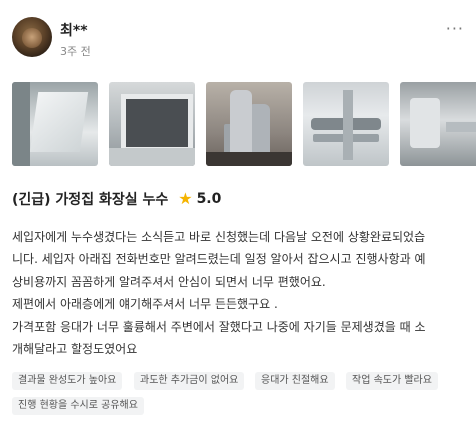 The height and width of the screenshot is (444, 476). What do you see at coordinates (78, 406) in the screenshot?
I see `review-tag: 진행 현황을 수시로 공유해요` at bounding box center [78, 406].